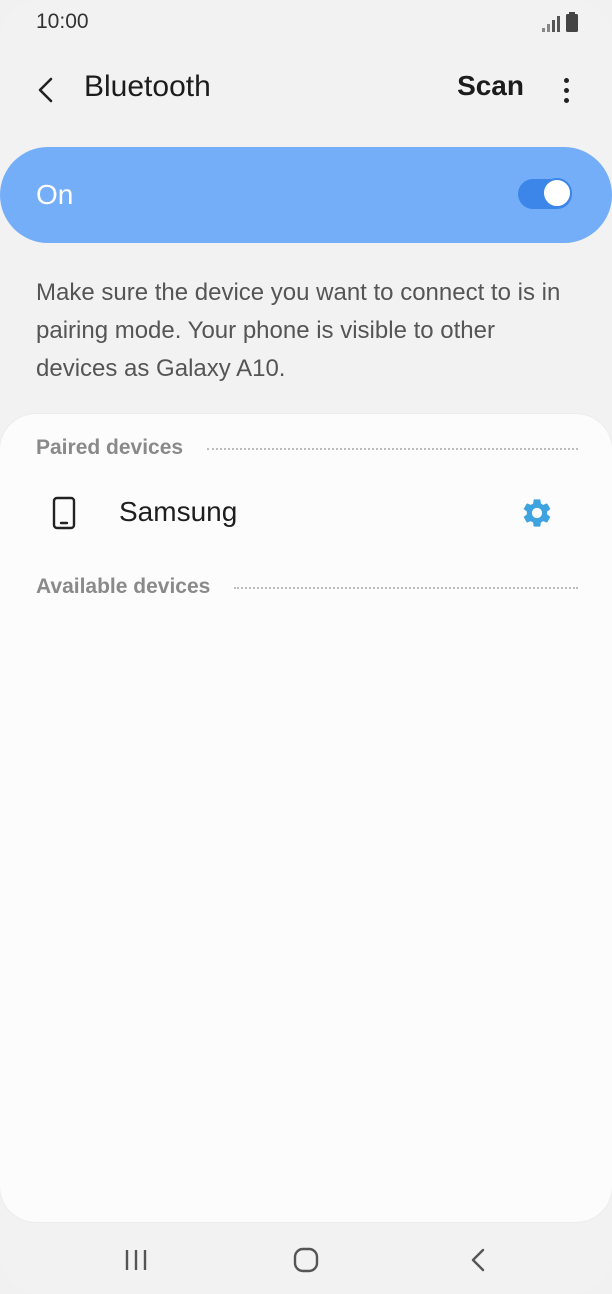  I want to click on paired-device-row: Samsung, so click(306, 515).